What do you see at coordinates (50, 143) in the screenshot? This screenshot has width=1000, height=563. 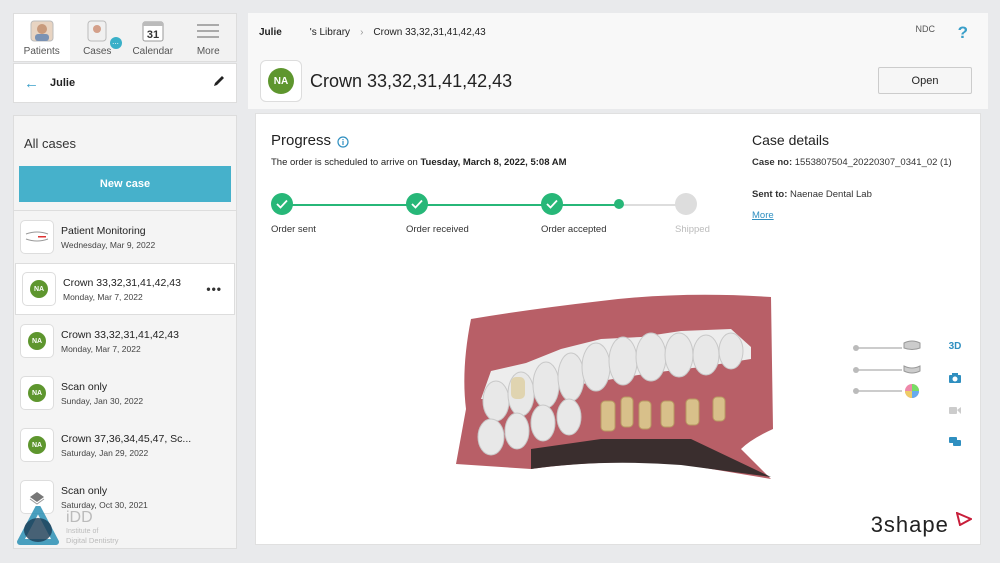 I see `cases-panel-title: All cases` at bounding box center [50, 143].